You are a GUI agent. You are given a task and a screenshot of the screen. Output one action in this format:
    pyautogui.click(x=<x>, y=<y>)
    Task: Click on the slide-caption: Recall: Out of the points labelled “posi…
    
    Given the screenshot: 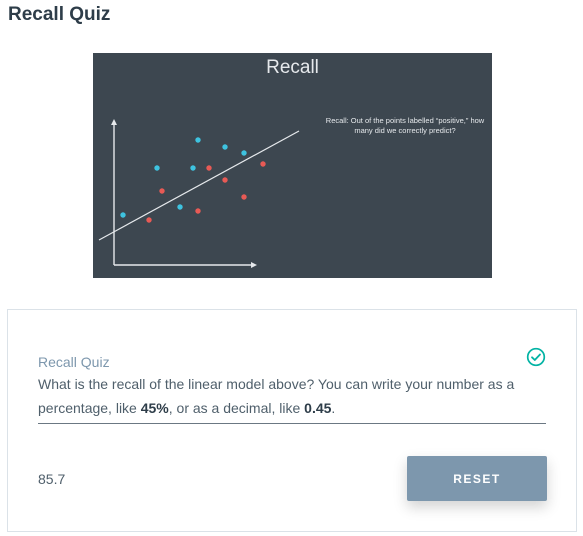 What is the action you would take?
    pyautogui.click(x=405, y=125)
    